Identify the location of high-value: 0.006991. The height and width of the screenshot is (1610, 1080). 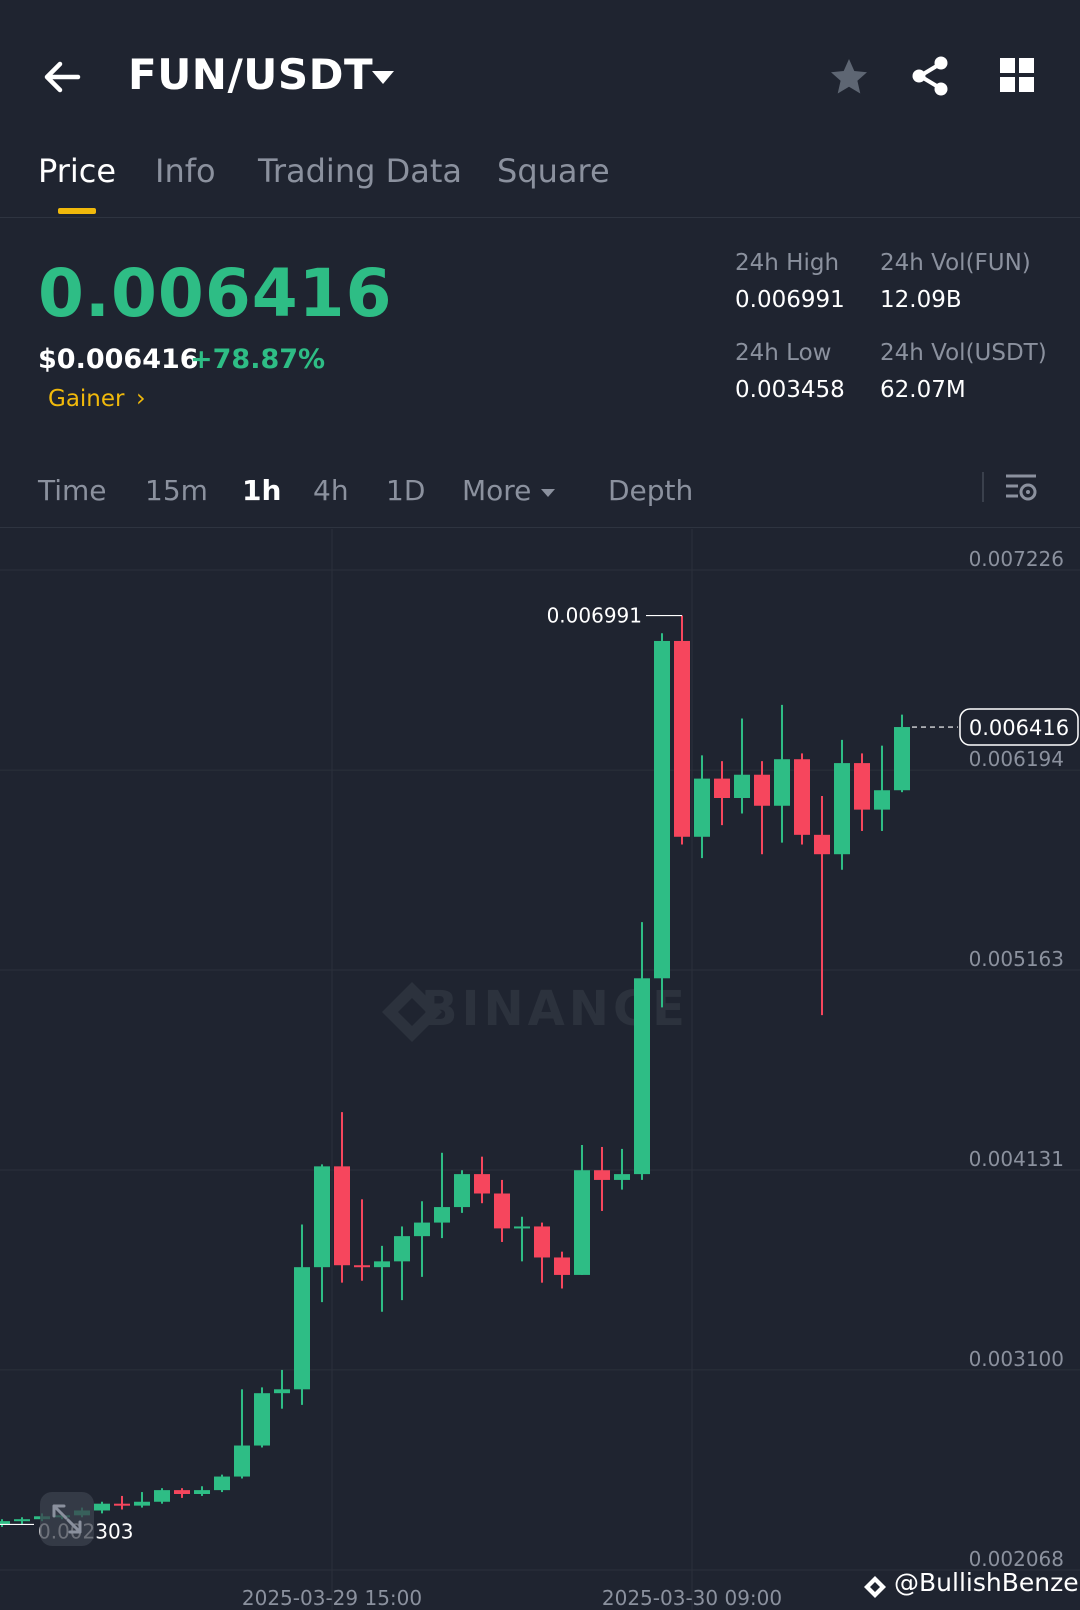
(790, 300).